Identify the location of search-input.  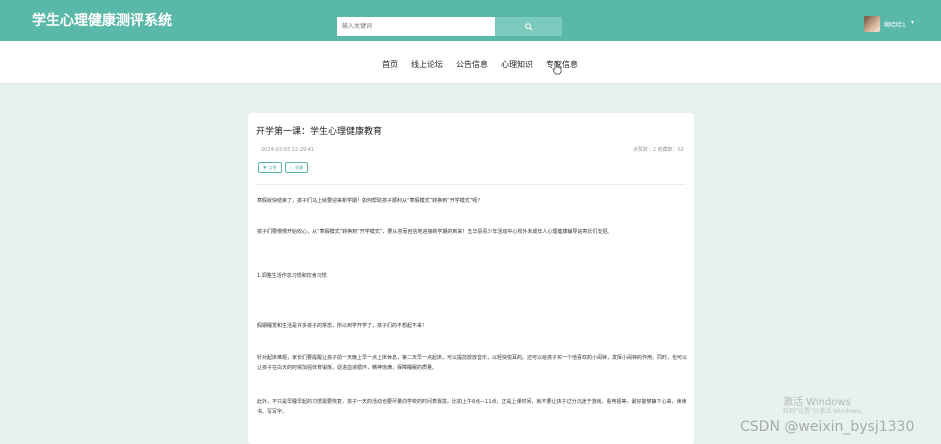
(416, 26).